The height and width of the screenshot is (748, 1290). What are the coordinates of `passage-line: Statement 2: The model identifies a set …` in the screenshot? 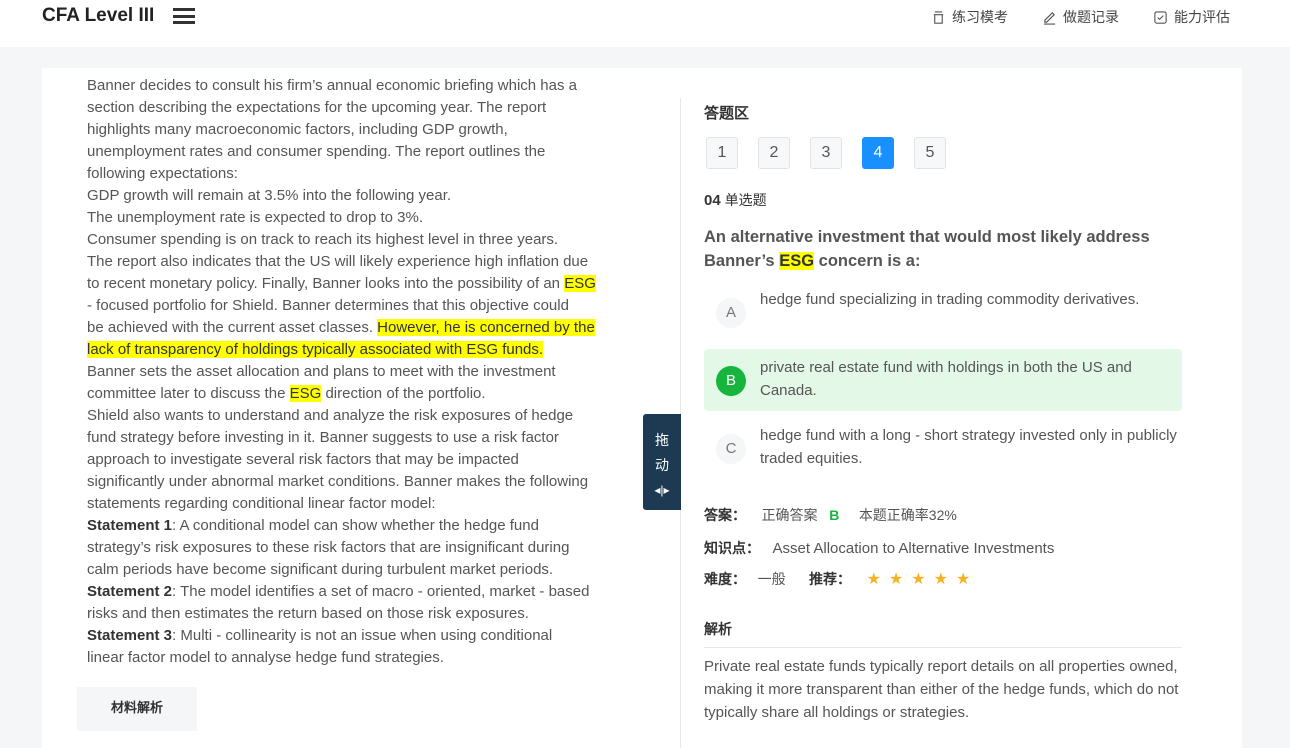 It's located at (364, 592).